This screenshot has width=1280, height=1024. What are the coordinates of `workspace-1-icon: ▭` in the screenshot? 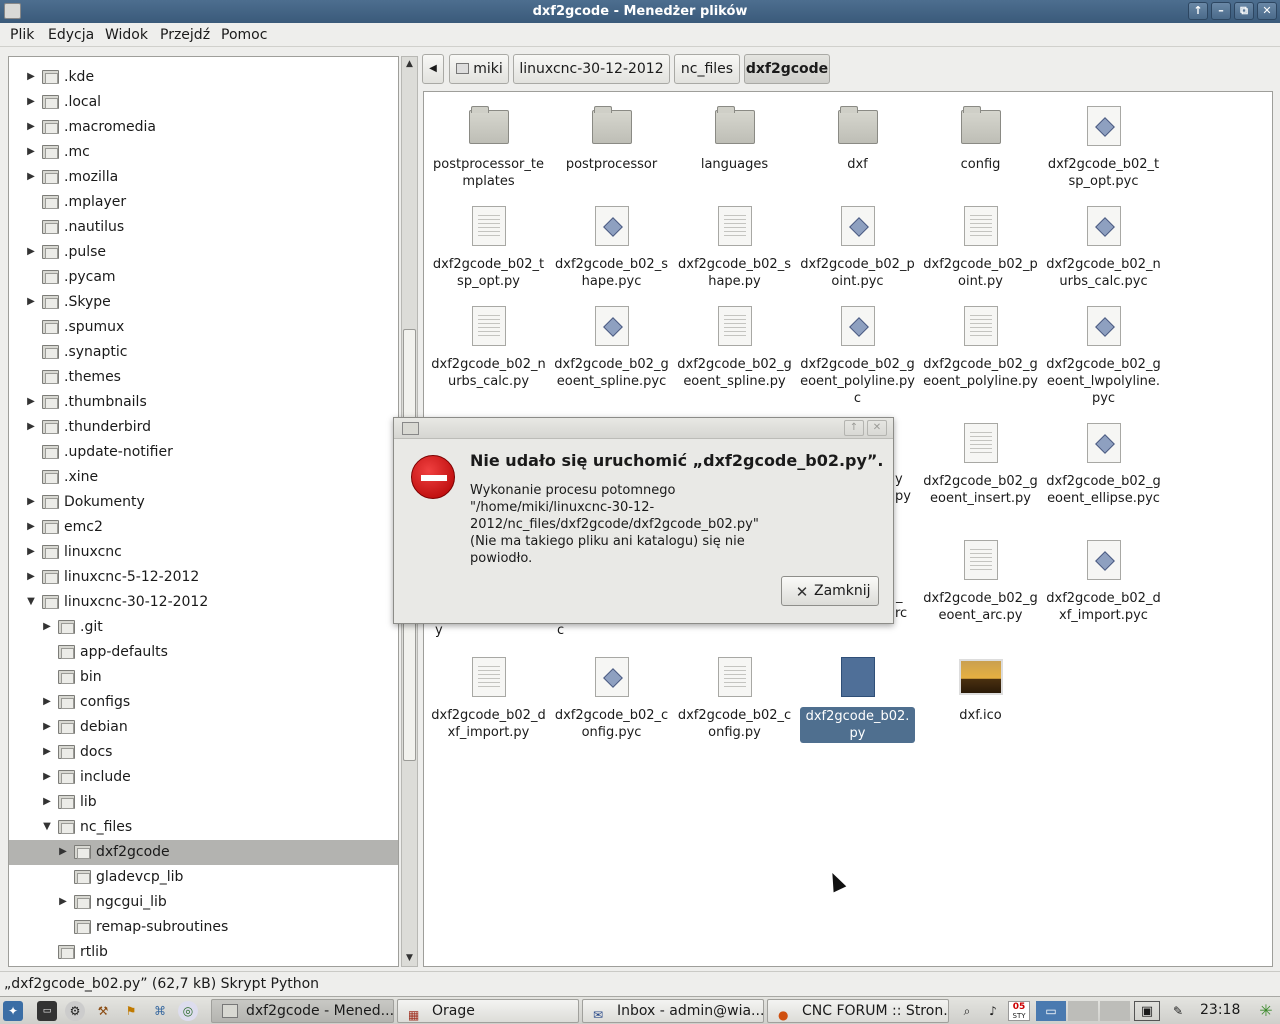 It's located at (1051, 1011).